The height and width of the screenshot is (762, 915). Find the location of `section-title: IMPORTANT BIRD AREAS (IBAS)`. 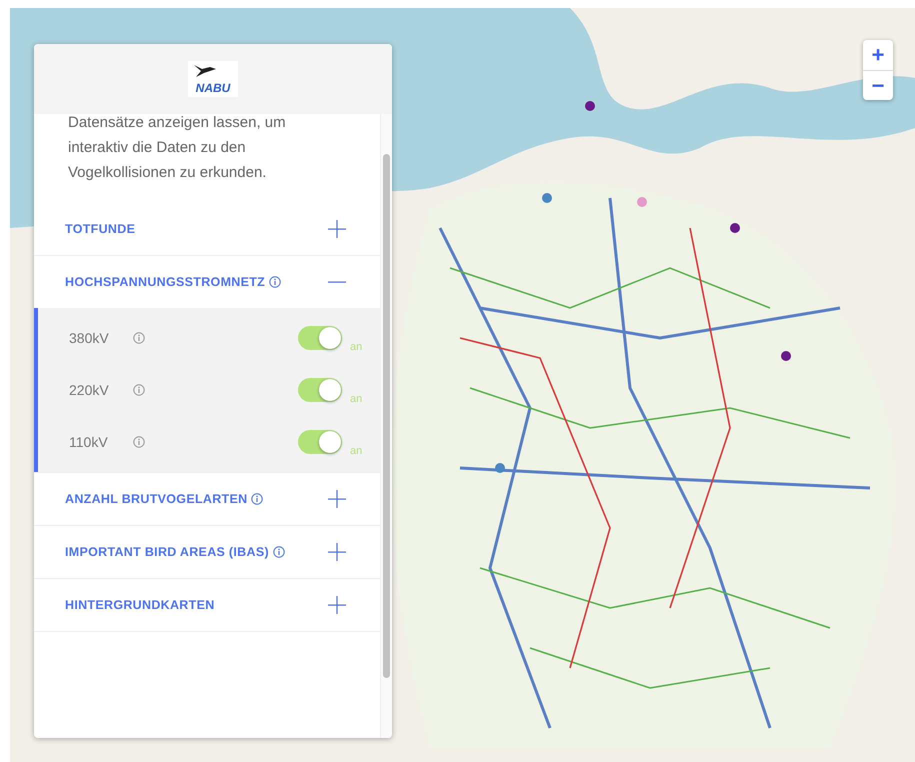

section-title: IMPORTANT BIRD AREAS (IBAS) is located at coordinates (167, 552).